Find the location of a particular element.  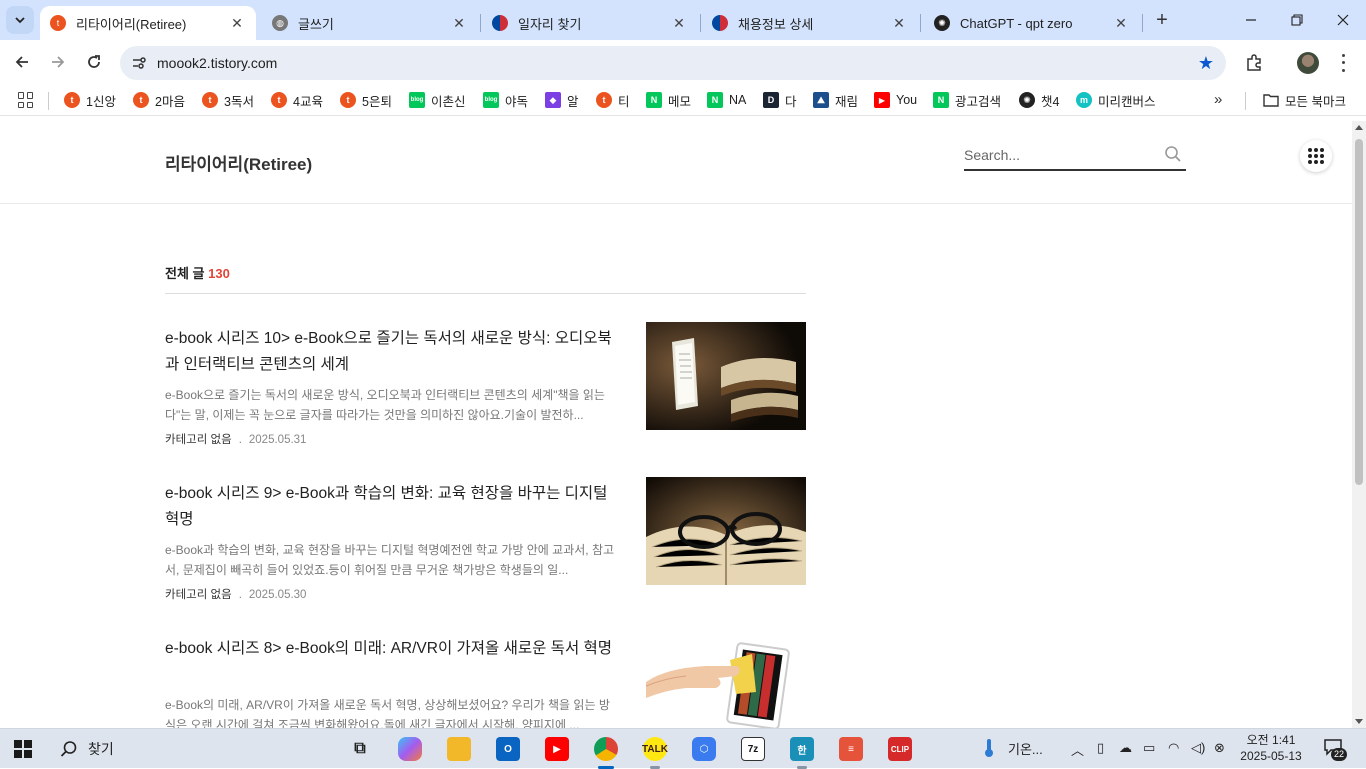

search-icon is located at coordinates (1173, 154).